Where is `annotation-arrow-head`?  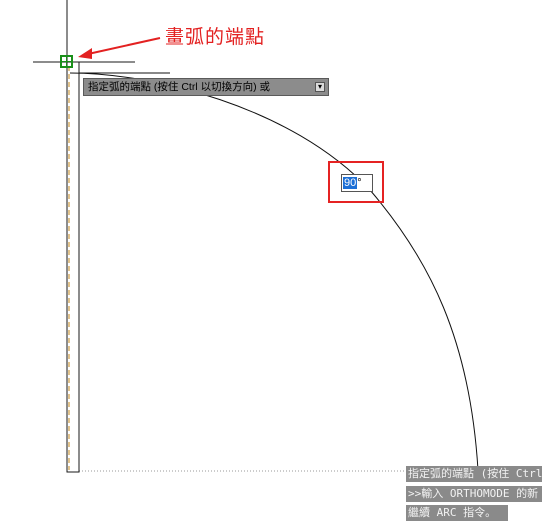
annotation-arrow-head is located at coordinates (85, 53).